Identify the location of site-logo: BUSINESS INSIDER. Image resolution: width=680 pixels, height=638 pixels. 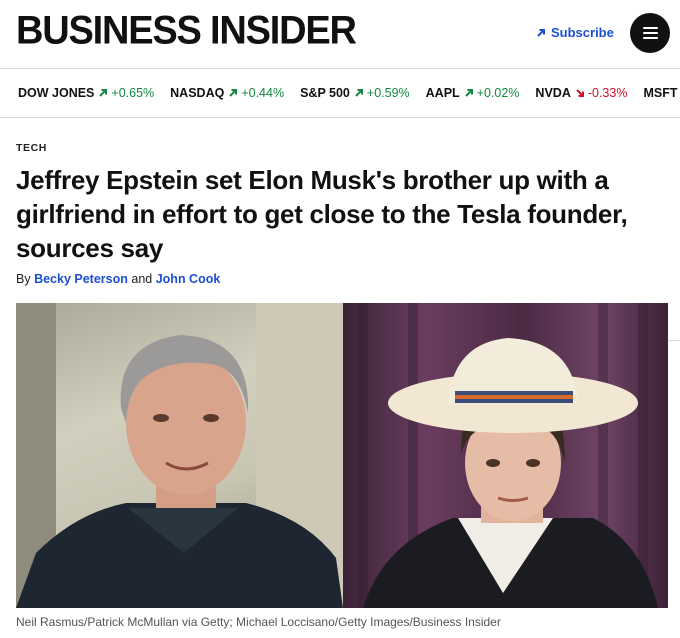
(186, 31).